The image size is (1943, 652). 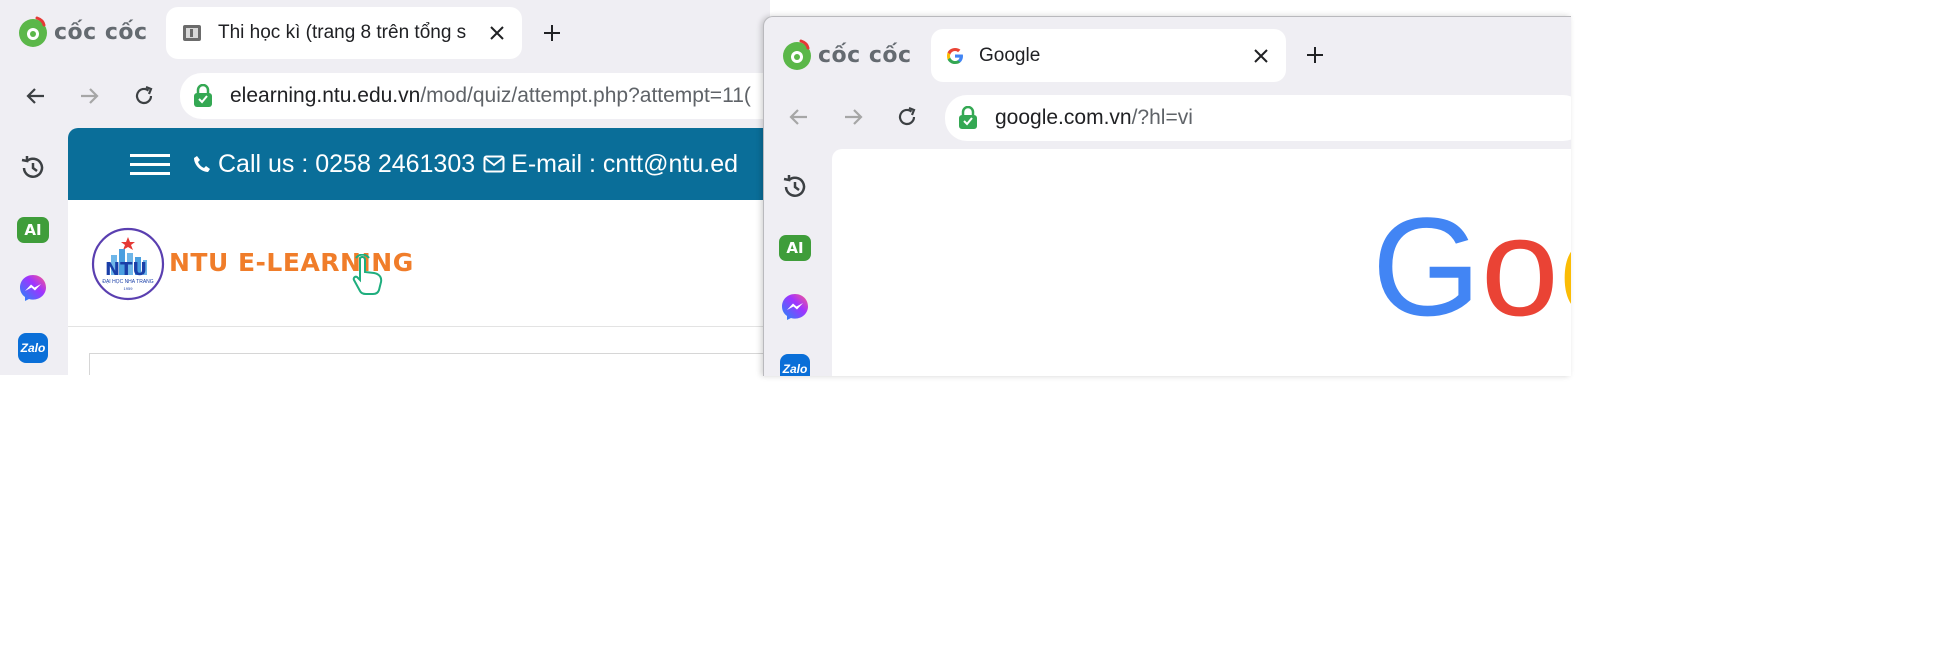 I want to click on url-domain: elearning.ntu.edu.vn, so click(x=325, y=95).